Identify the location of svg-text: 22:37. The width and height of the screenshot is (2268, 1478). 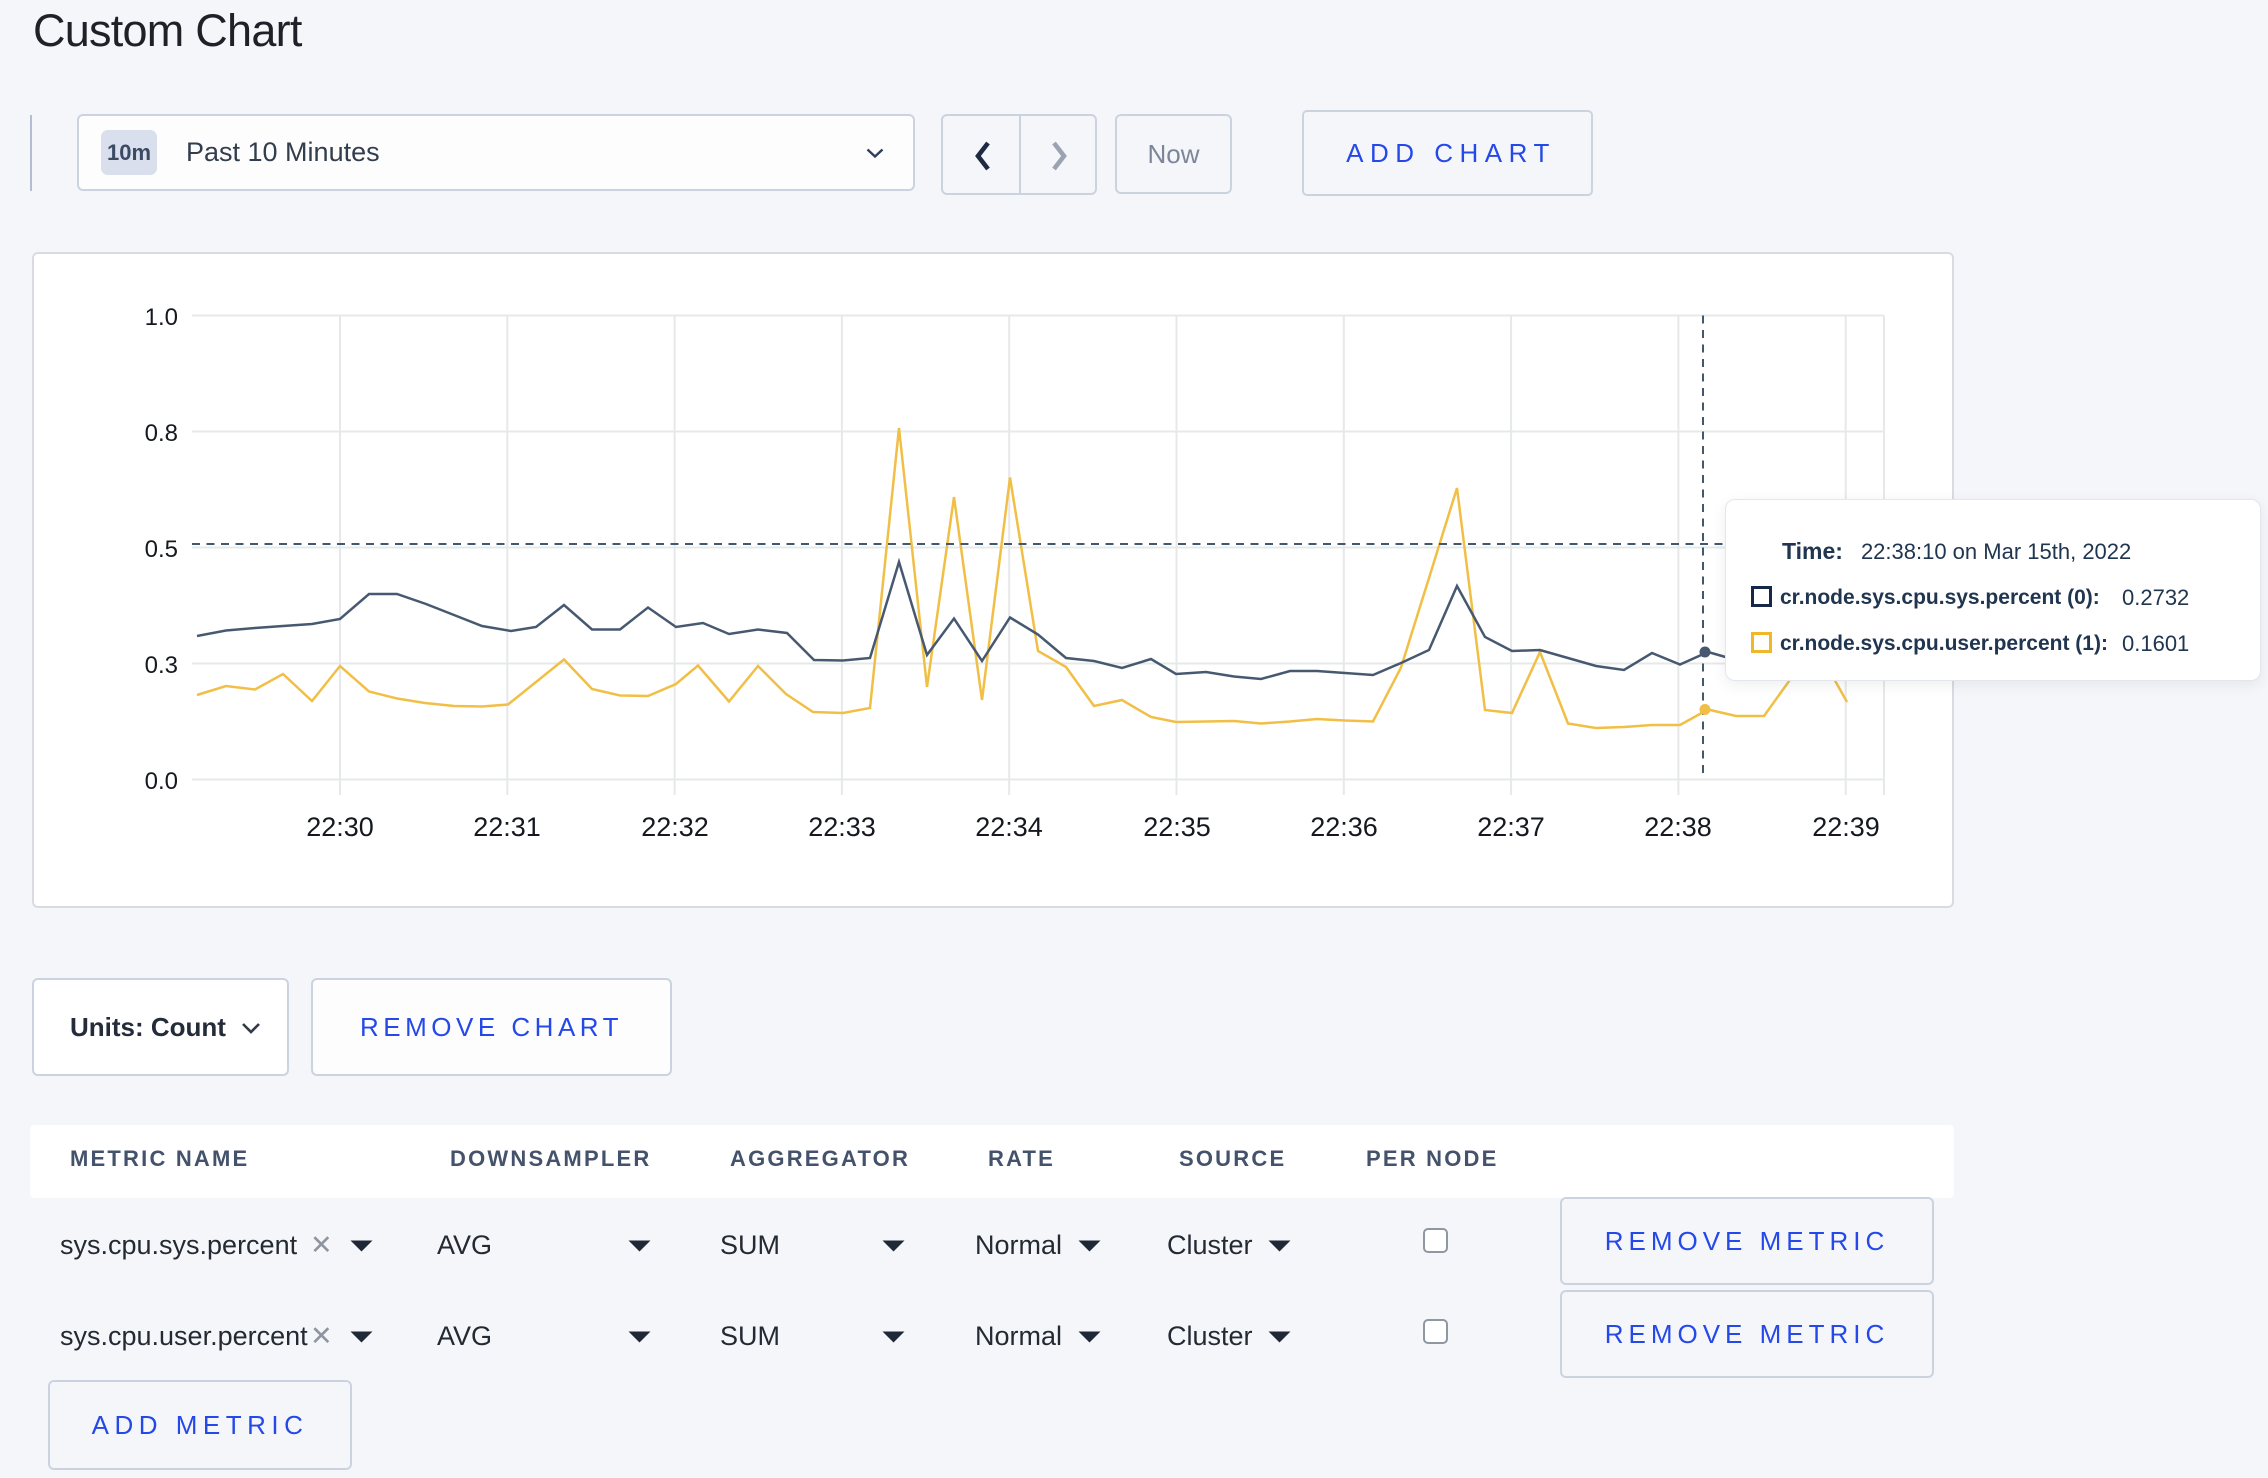
(1511, 827).